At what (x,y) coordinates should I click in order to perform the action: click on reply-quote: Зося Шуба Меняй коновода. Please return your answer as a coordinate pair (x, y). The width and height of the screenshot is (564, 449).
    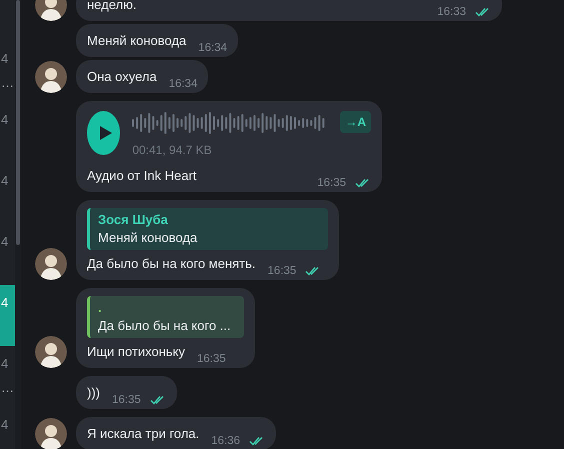
    Looking at the image, I should click on (207, 229).